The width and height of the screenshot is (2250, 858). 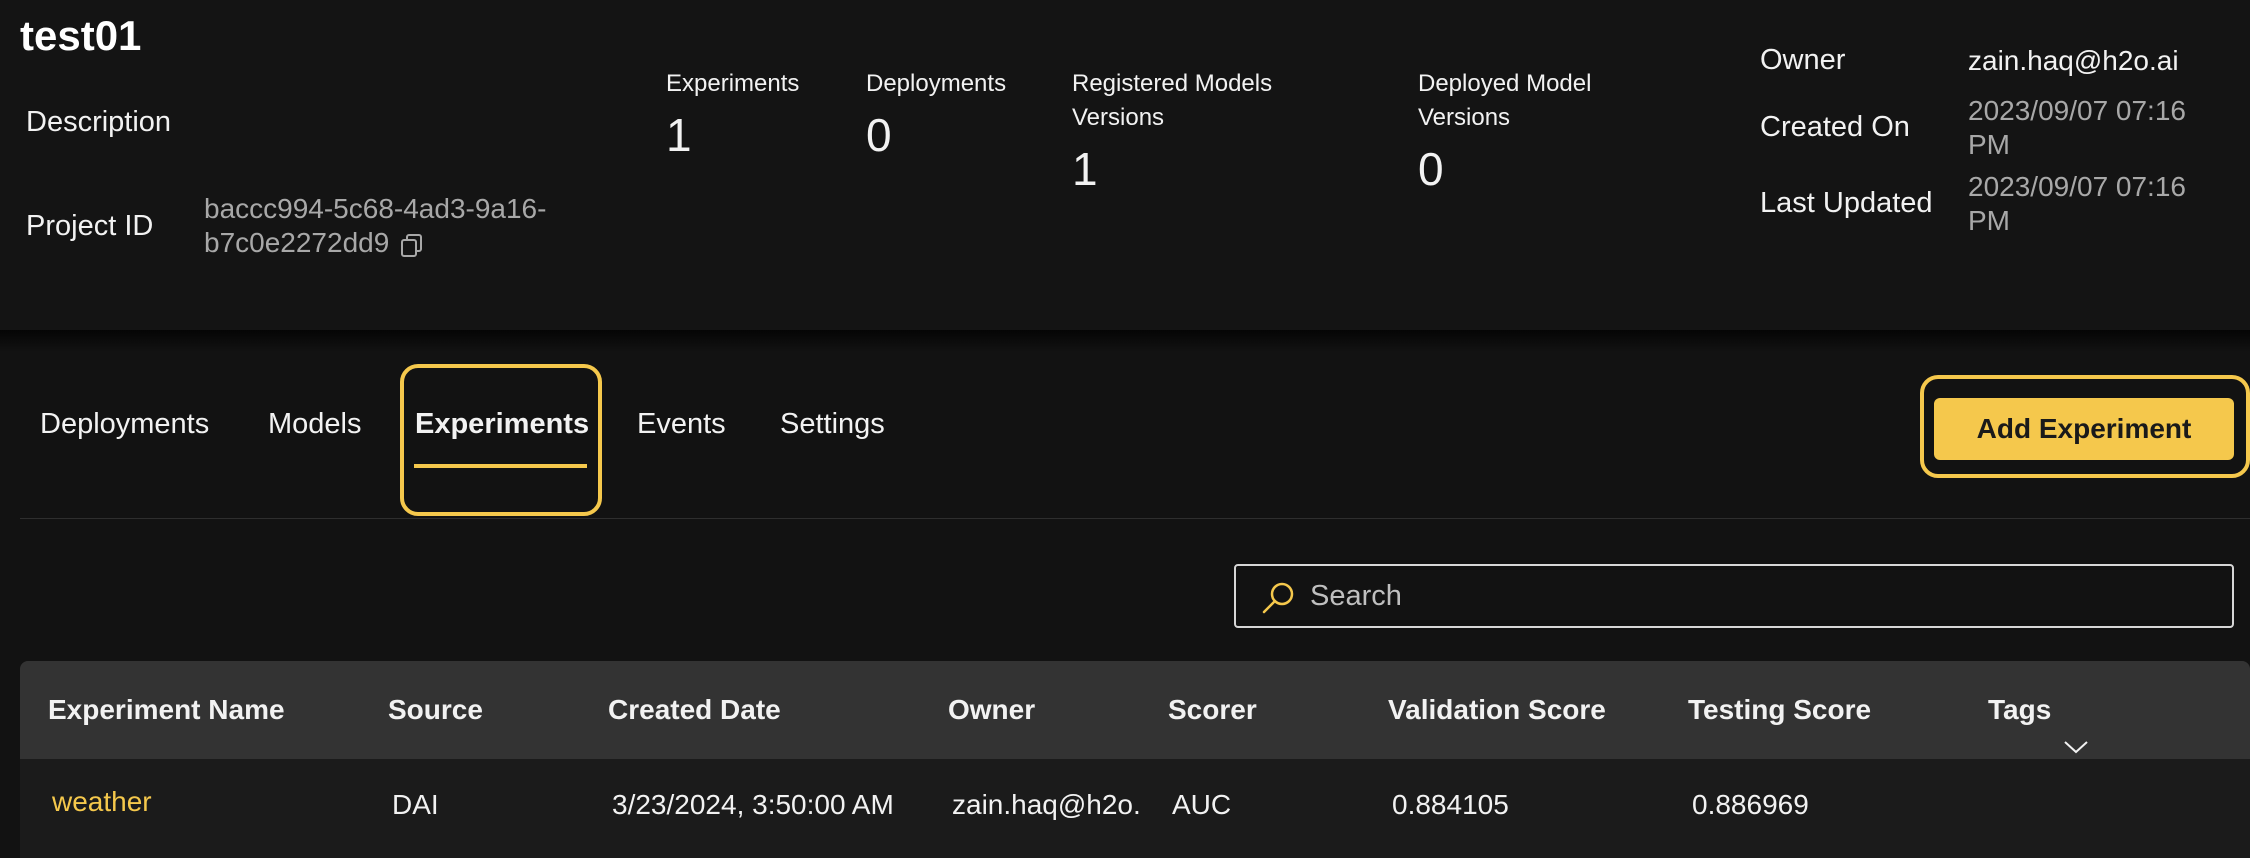 I want to click on tab-models: Models, so click(x=315, y=424).